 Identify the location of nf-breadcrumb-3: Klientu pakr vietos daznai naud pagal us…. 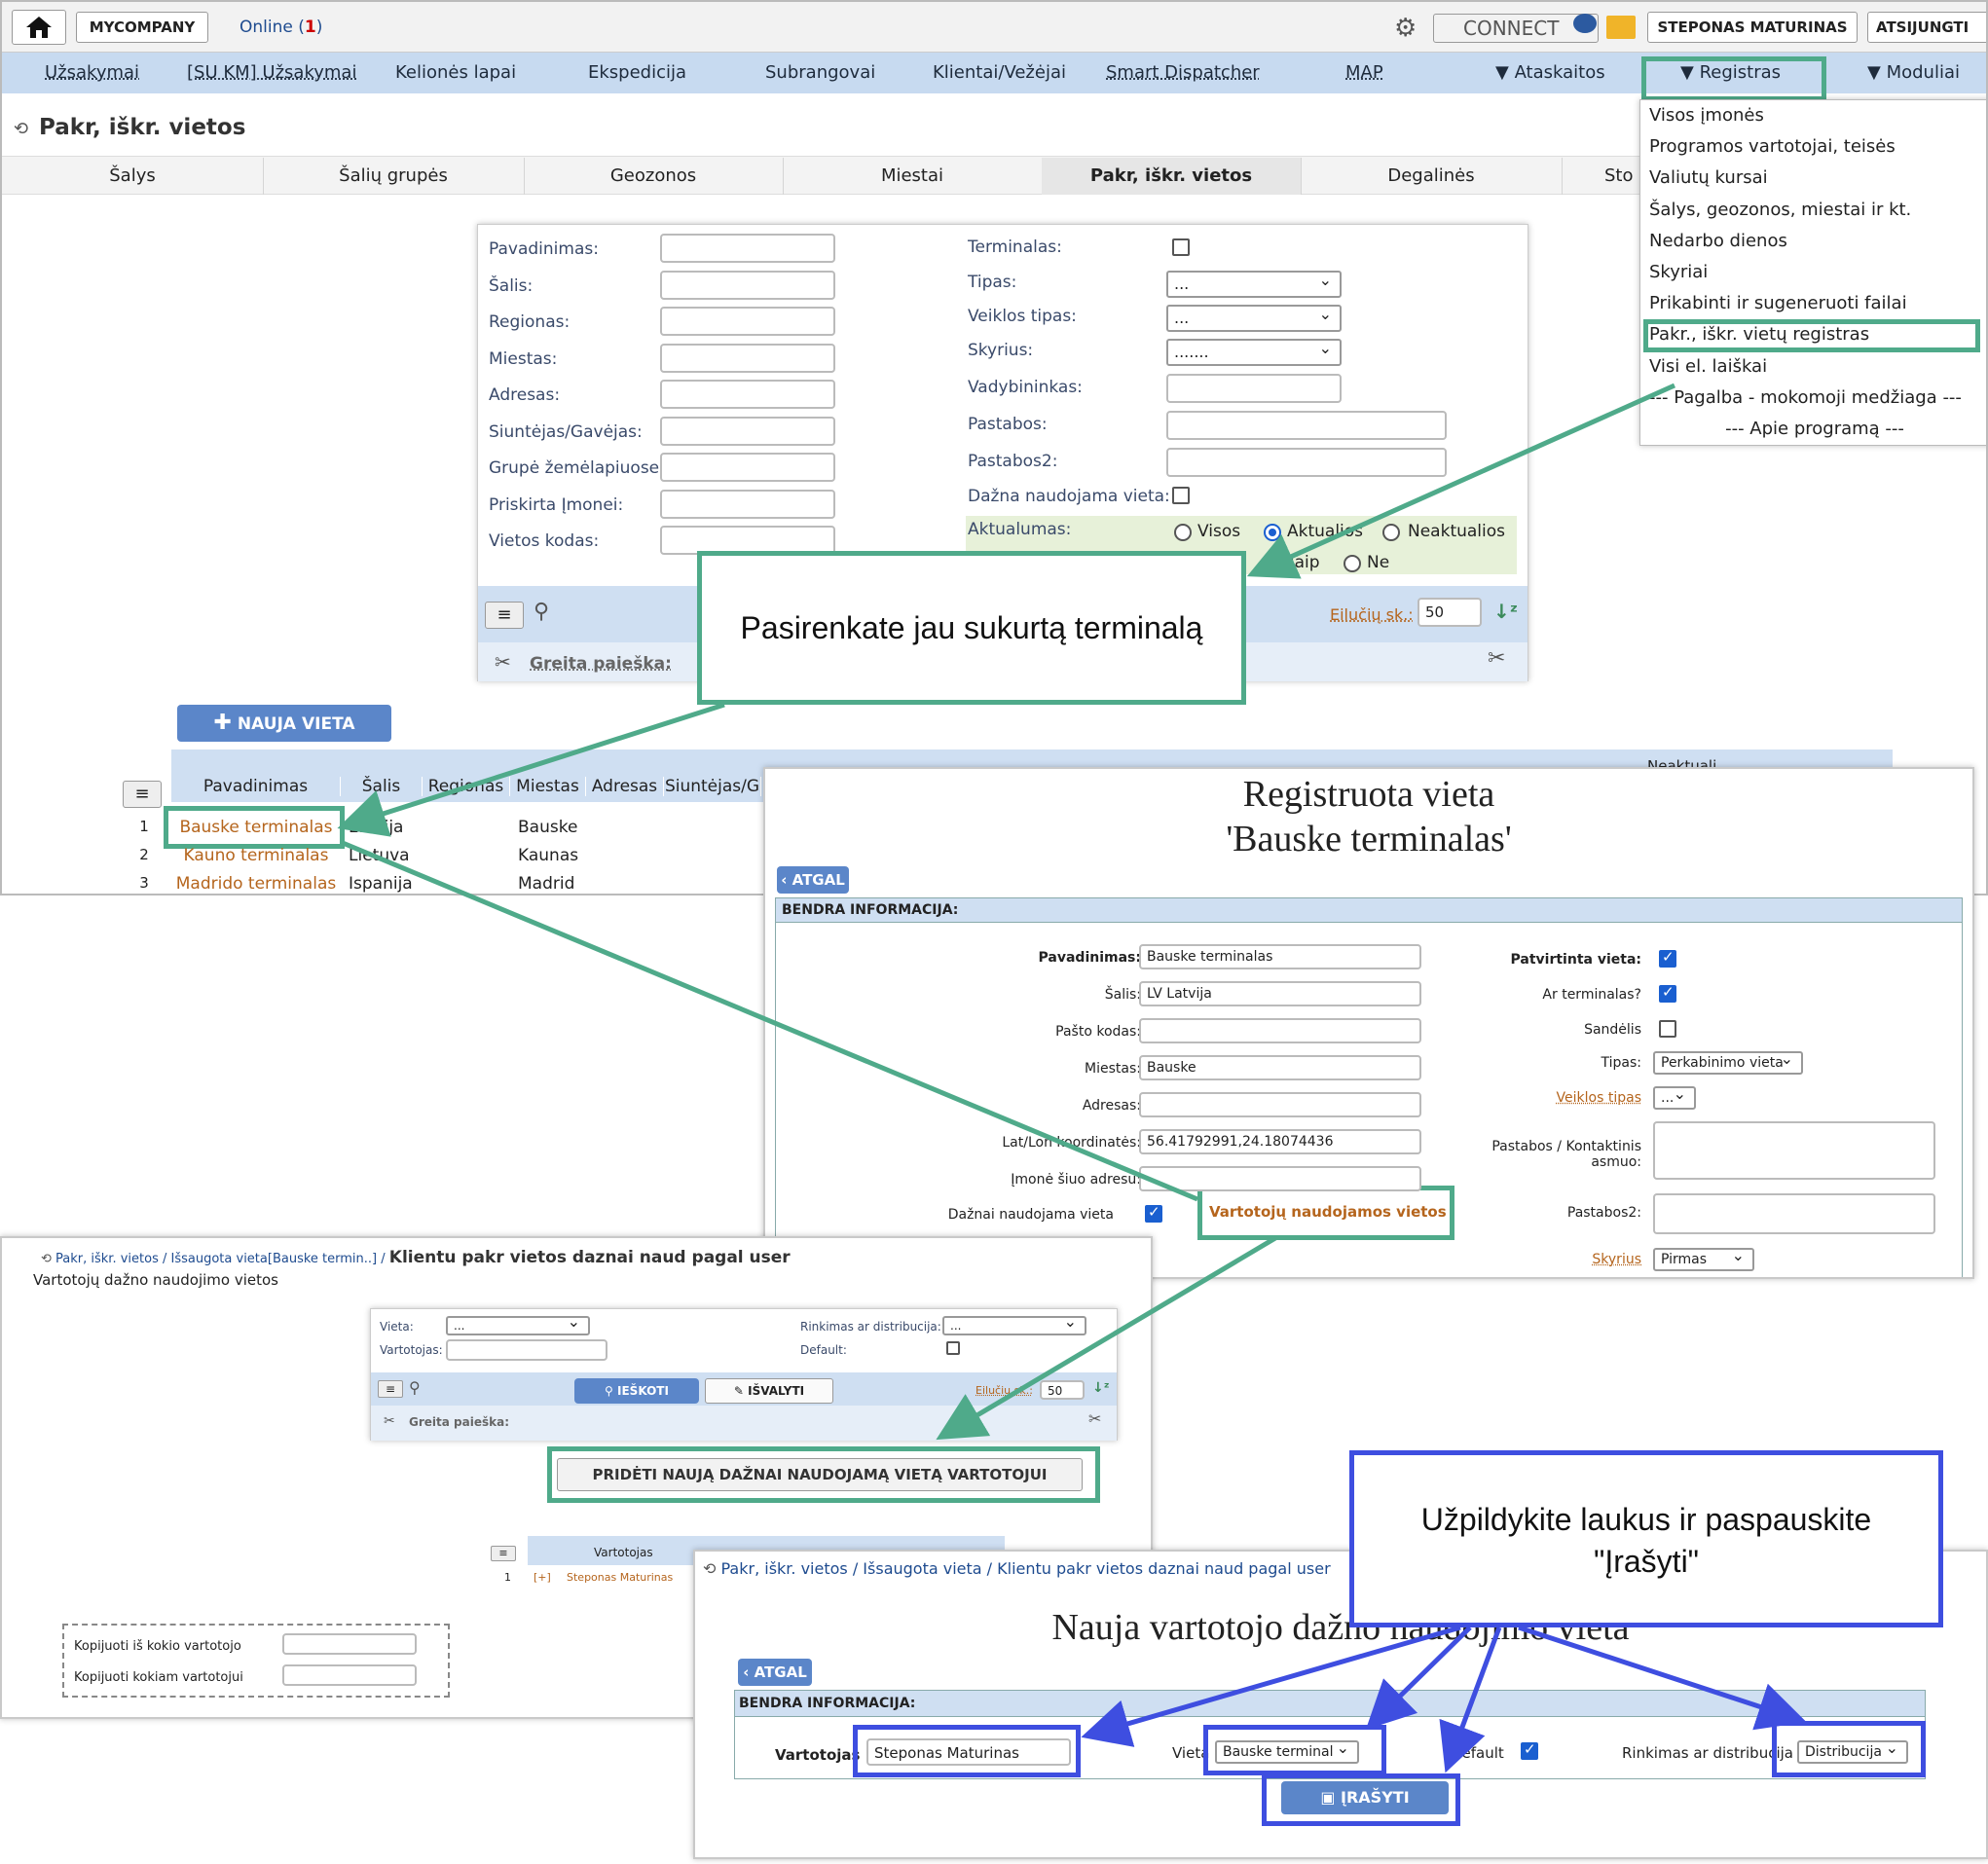
(1164, 1568).